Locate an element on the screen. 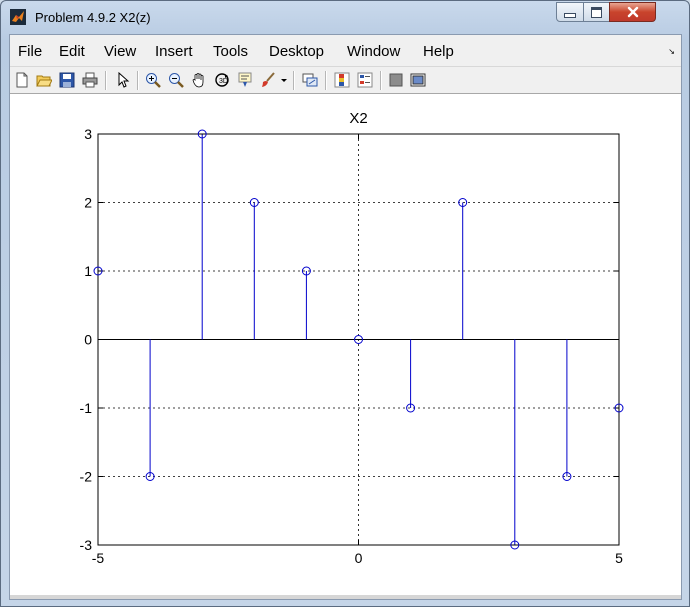  show-plot-tools-icon is located at coordinates (418, 80).